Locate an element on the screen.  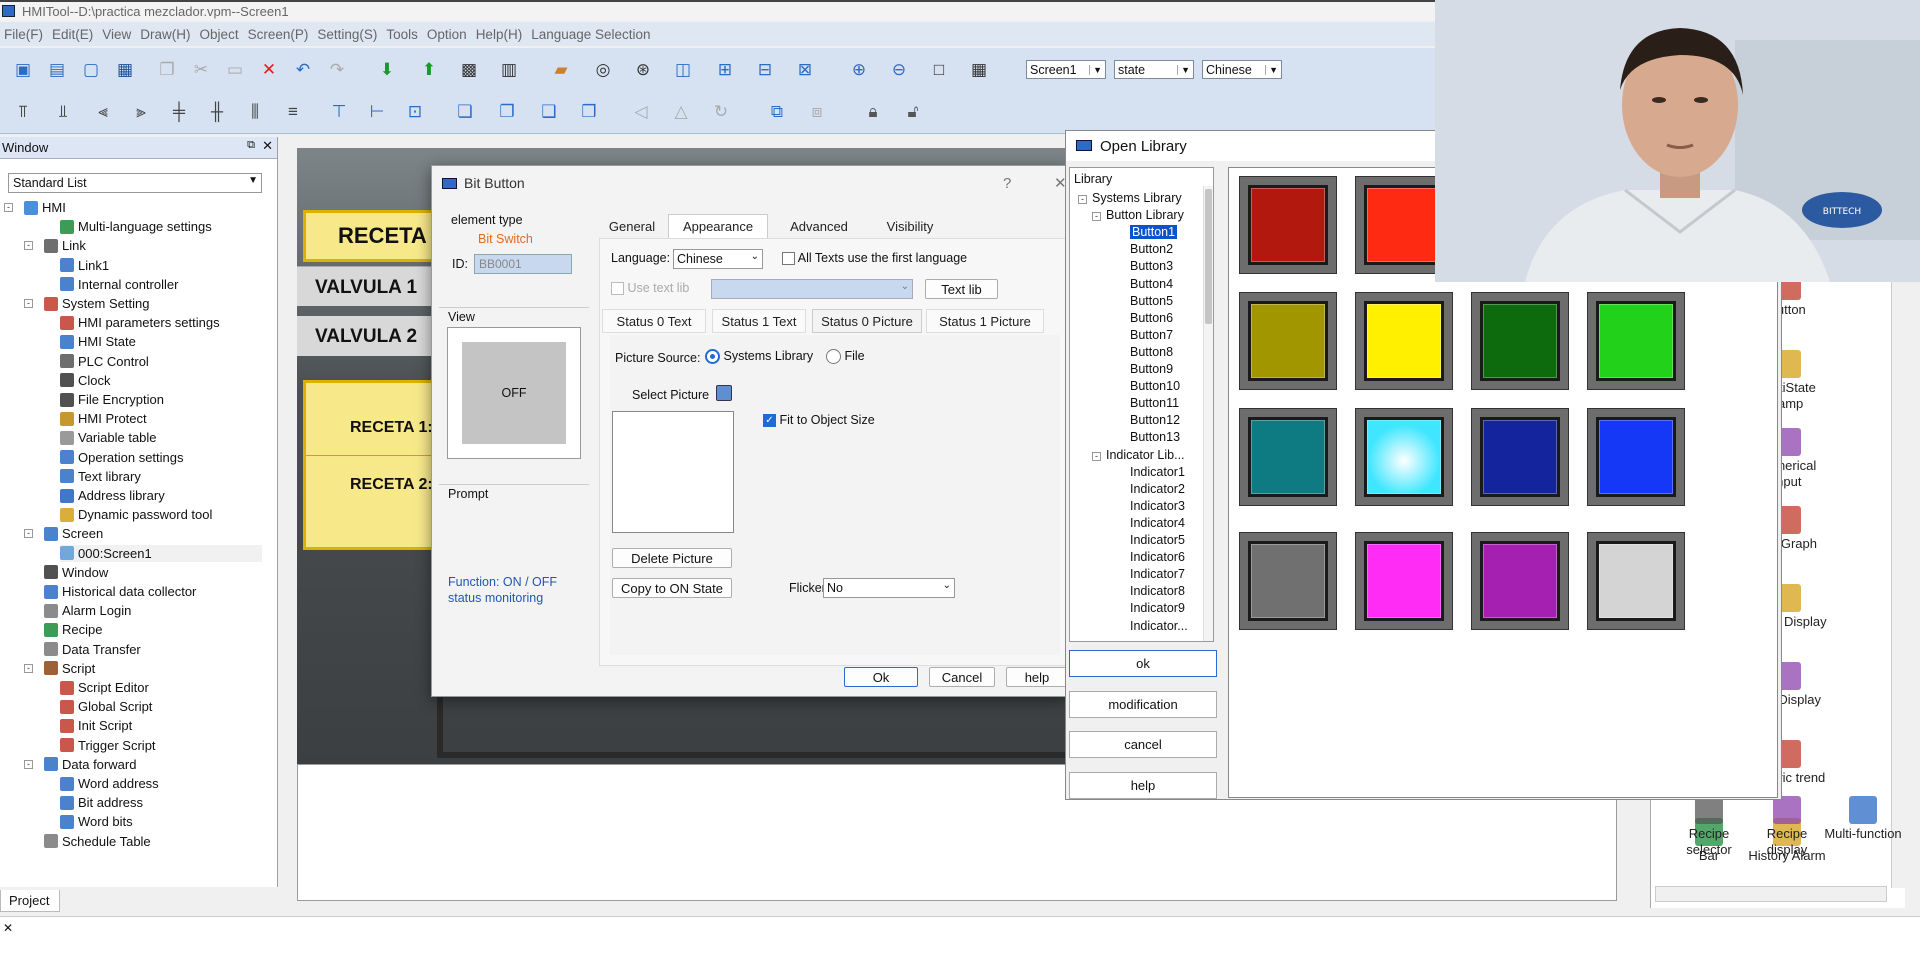
fit-screen-icon: □ is located at coordinates (939, 69).